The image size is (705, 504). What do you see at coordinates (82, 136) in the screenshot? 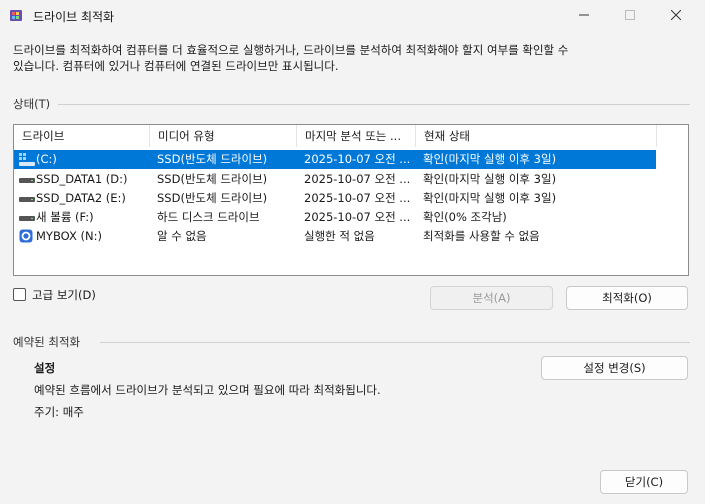
I see `column-drive: 드라이브` at bounding box center [82, 136].